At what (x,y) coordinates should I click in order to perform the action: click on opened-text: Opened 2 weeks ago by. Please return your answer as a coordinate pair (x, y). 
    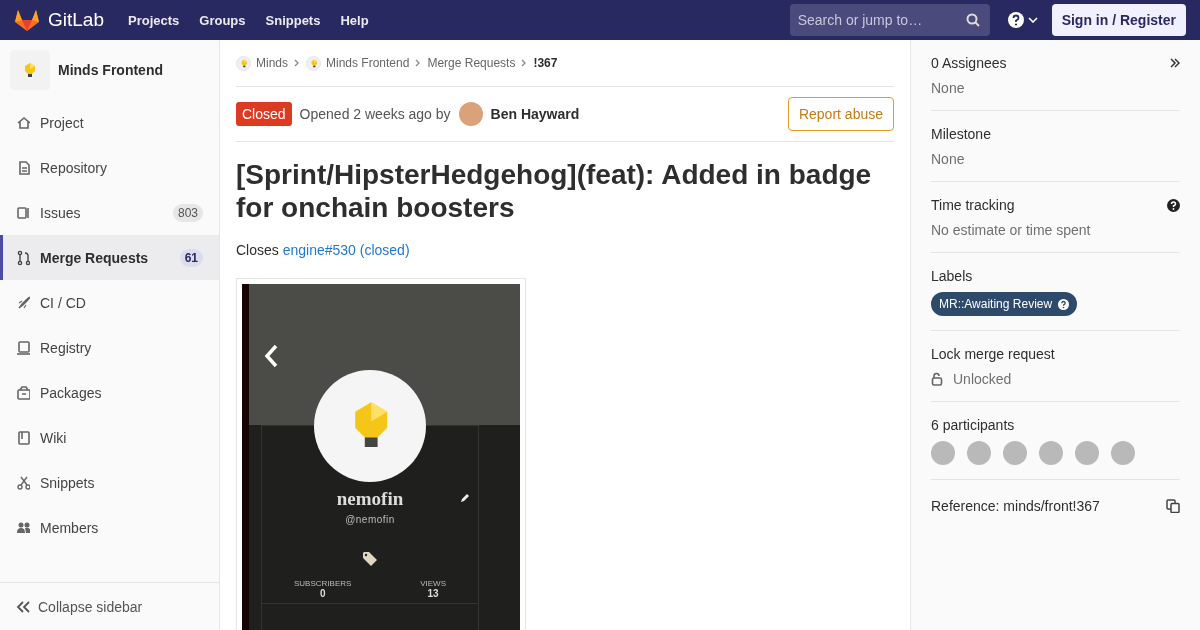
    Looking at the image, I should click on (375, 114).